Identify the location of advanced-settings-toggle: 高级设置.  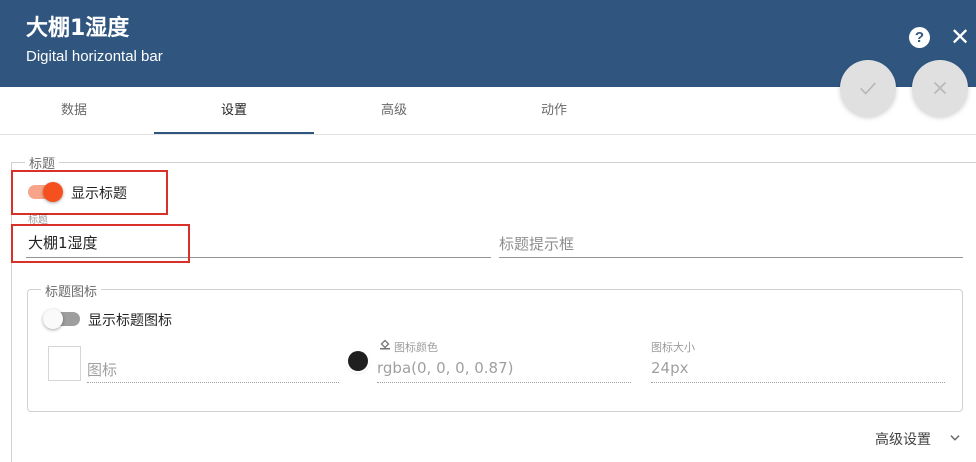
(903, 439).